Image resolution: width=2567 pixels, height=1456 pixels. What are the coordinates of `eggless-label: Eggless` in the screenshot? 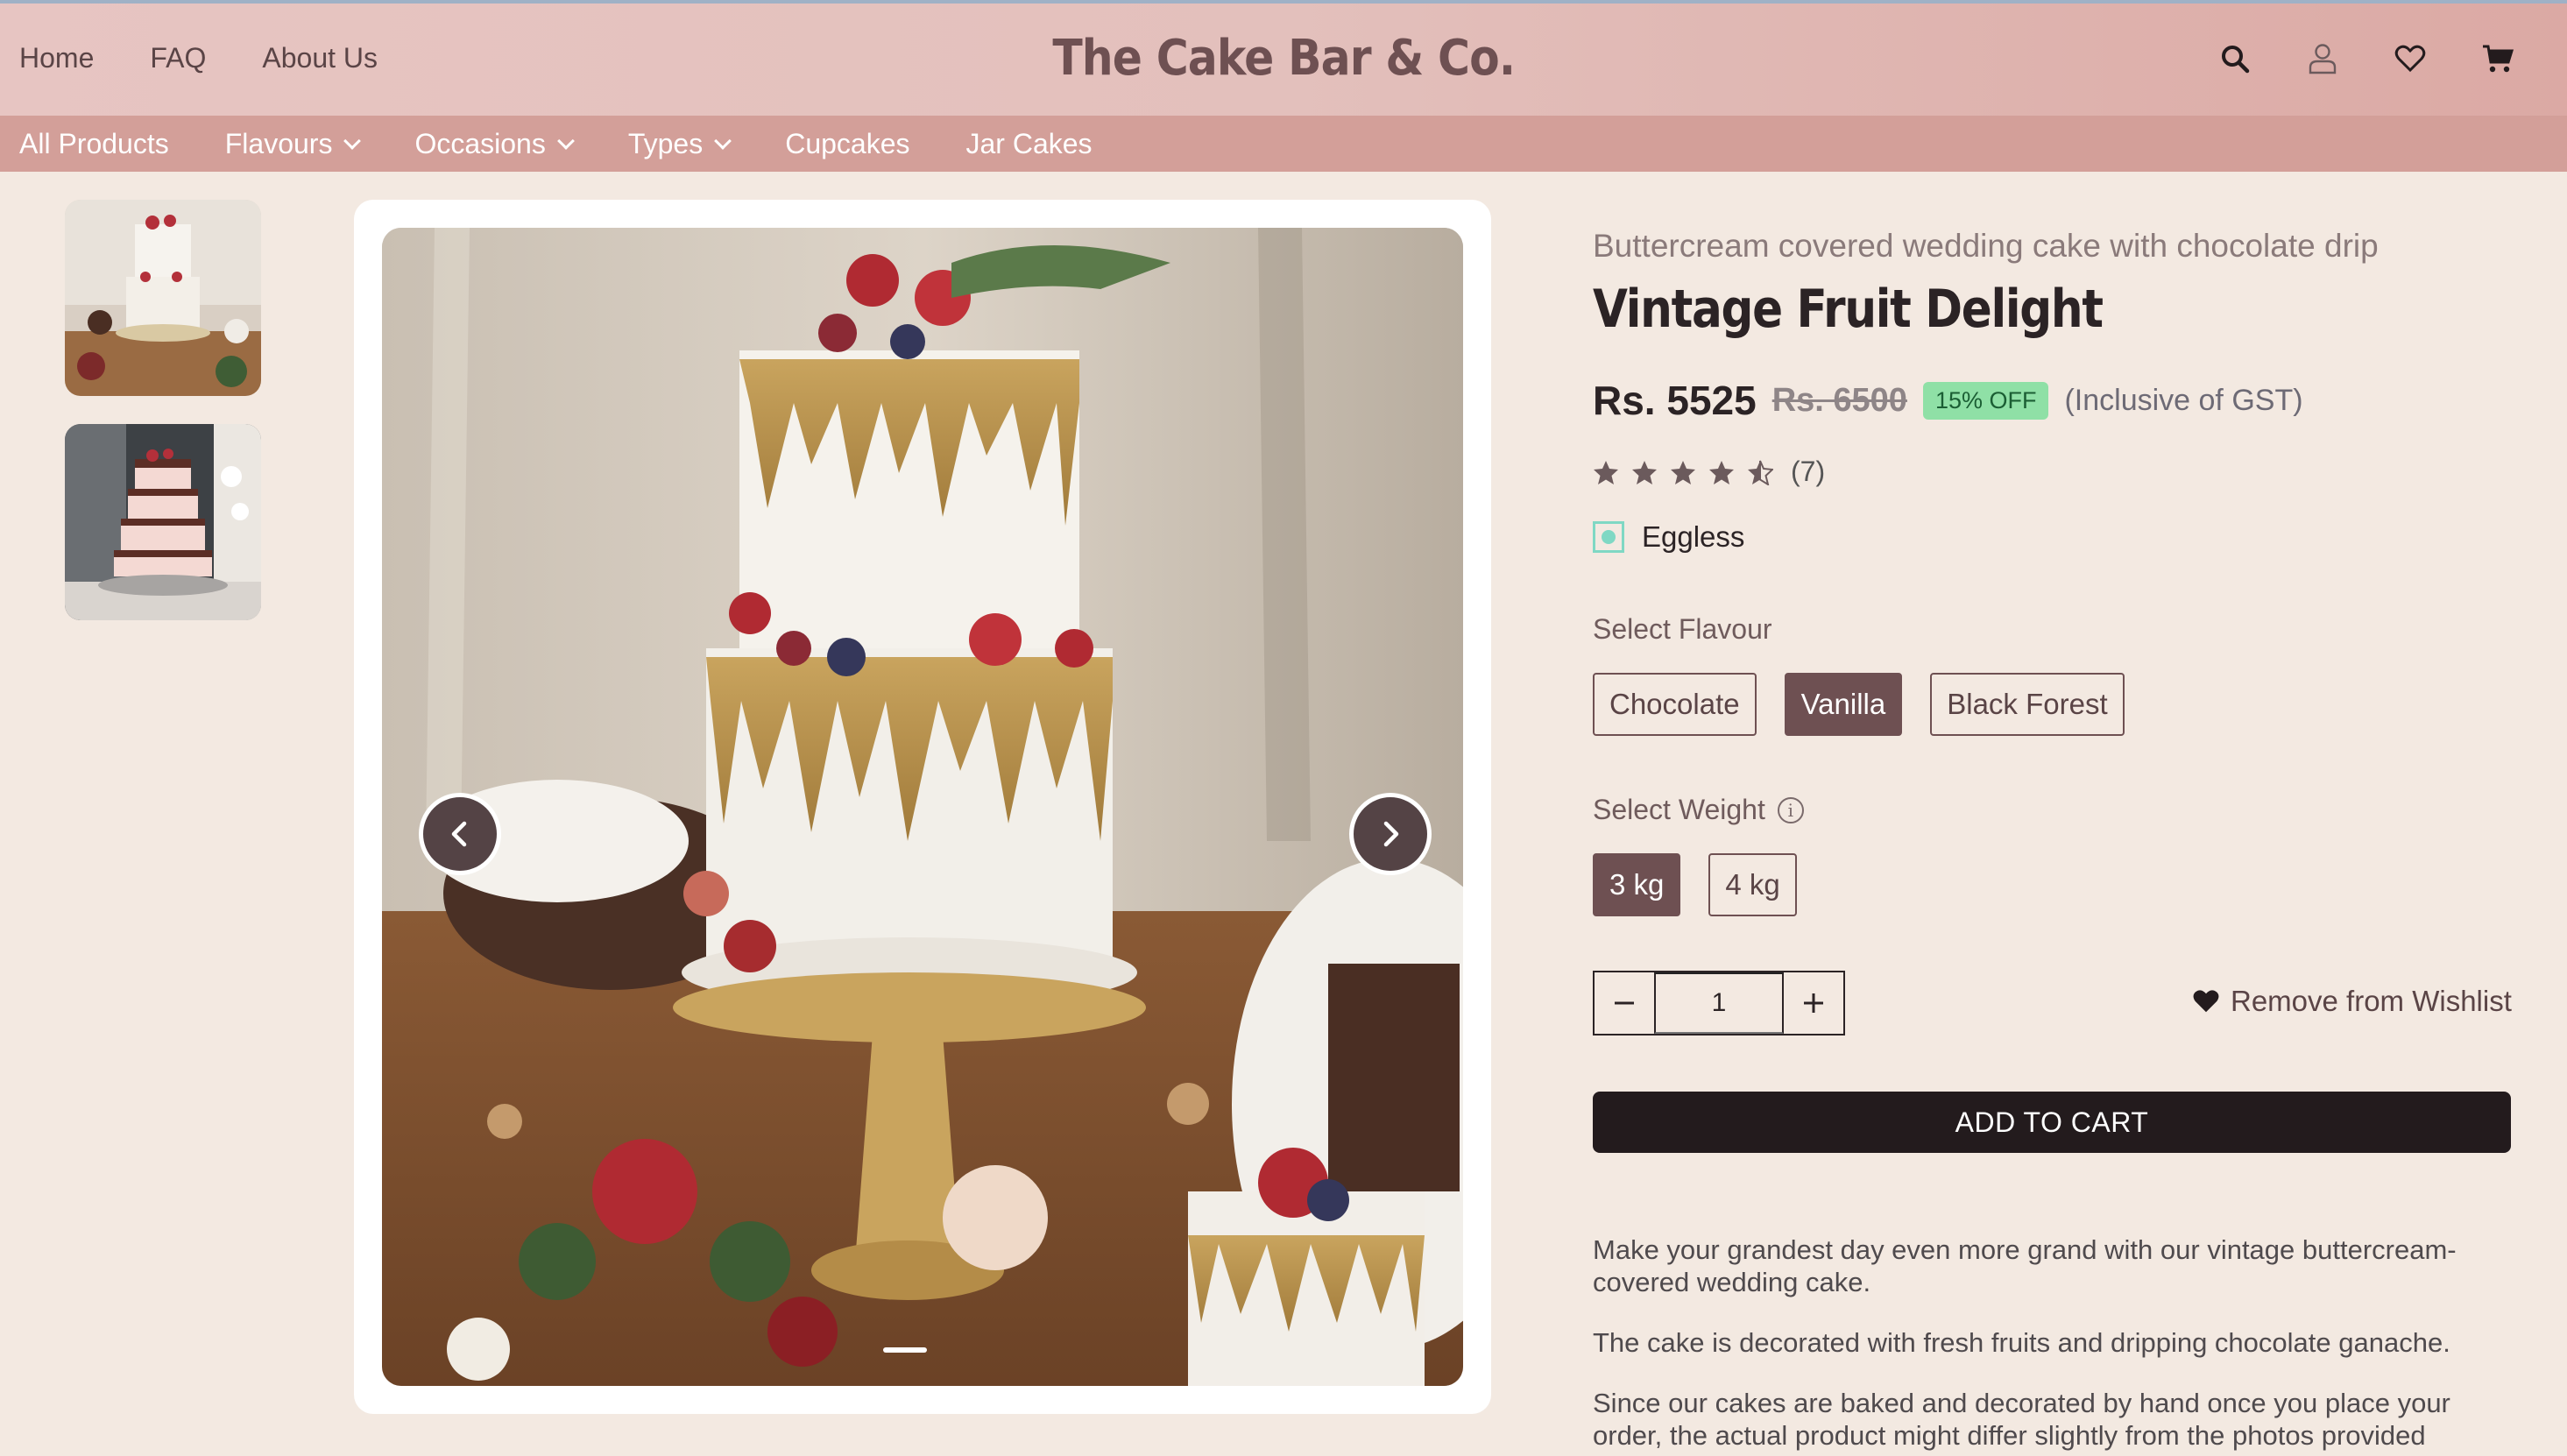 It's located at (1693, 536).